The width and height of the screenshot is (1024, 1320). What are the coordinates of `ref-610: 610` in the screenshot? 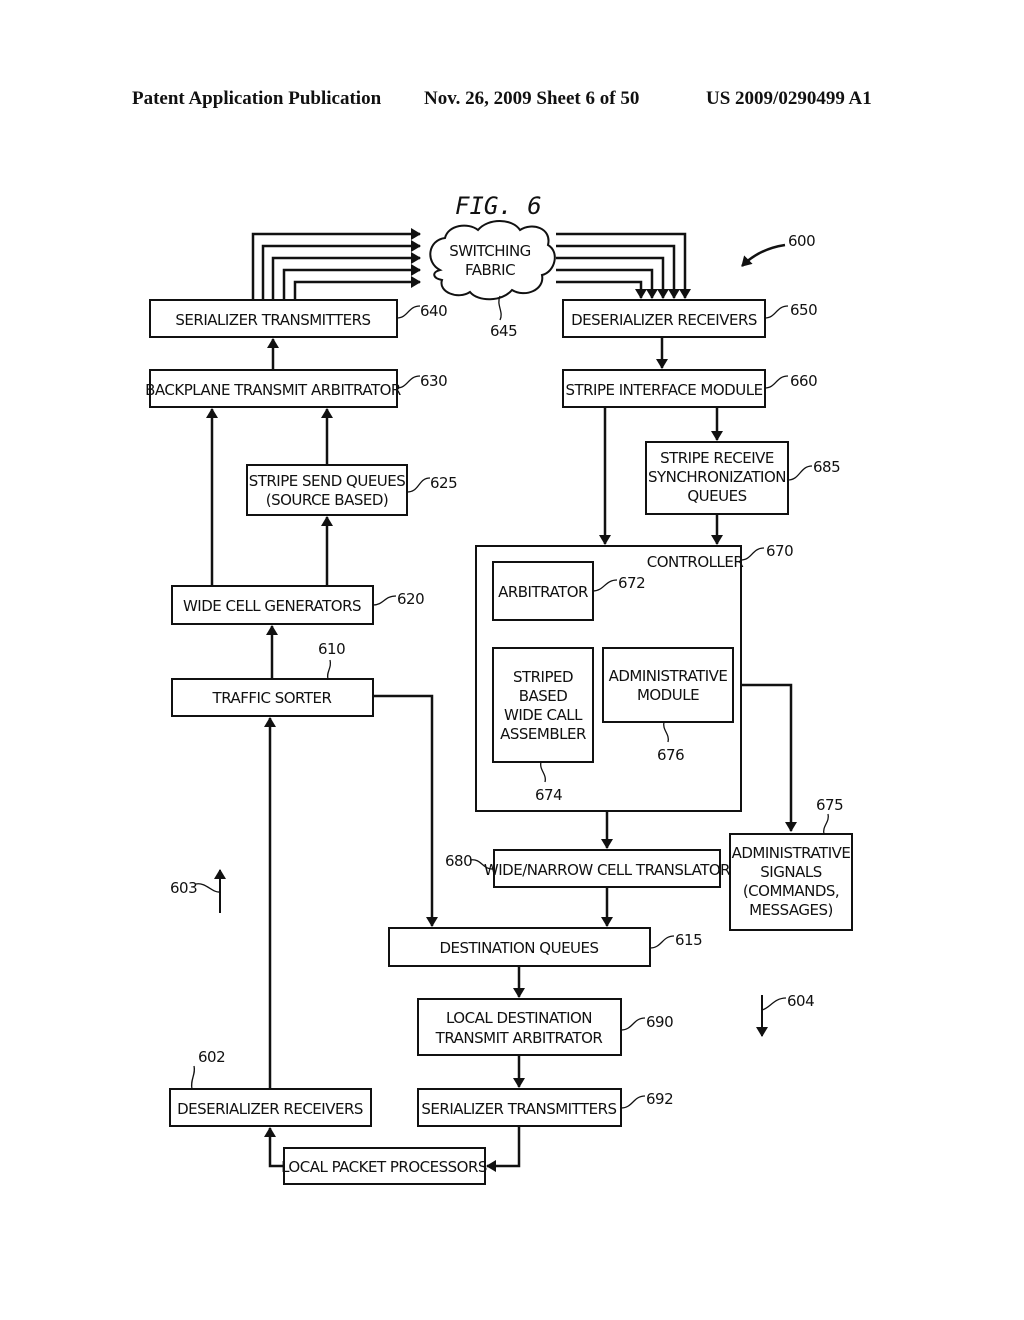 It's located at (331, 649).